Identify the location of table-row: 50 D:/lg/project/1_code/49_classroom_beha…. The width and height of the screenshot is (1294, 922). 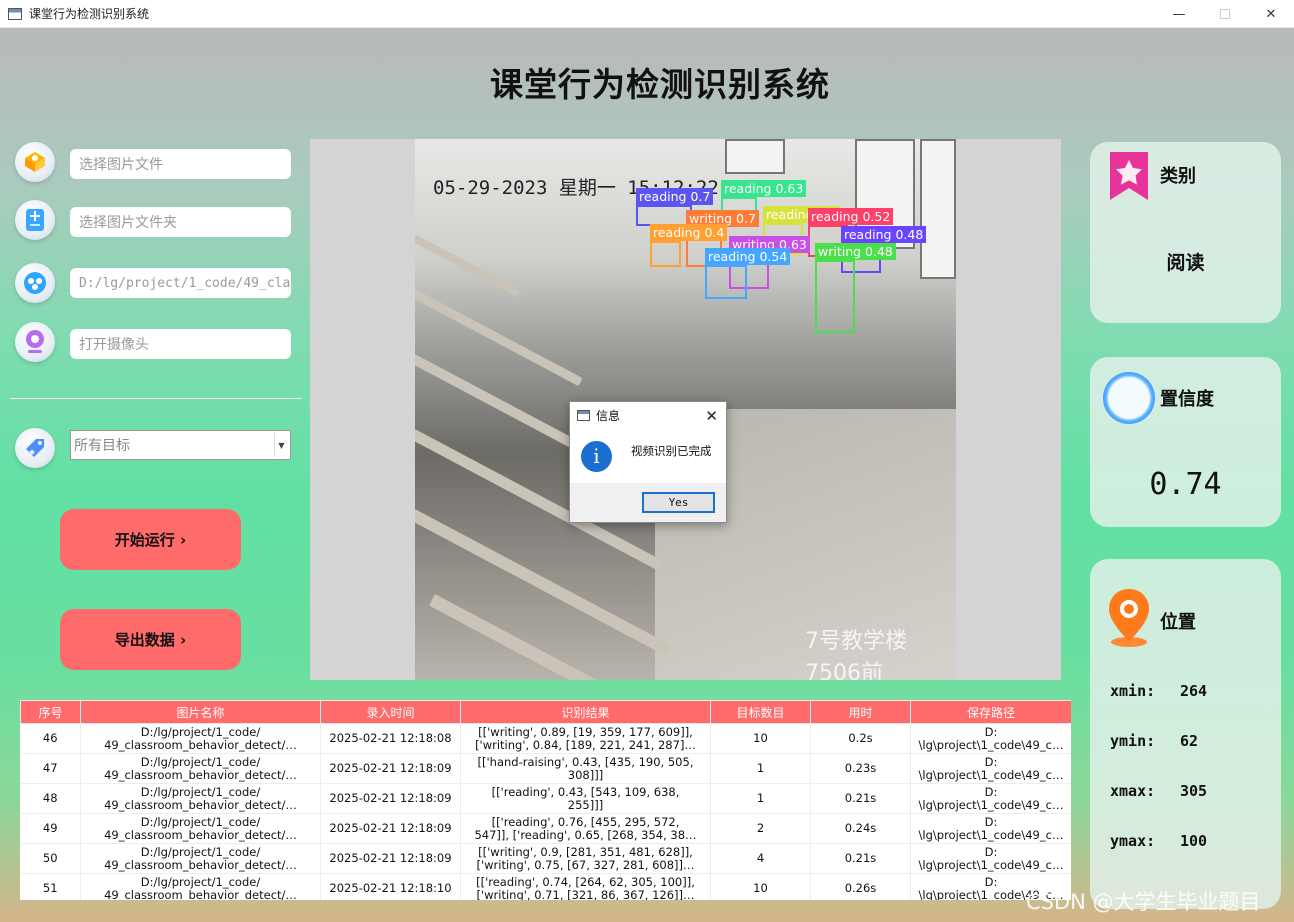
(545, 858).